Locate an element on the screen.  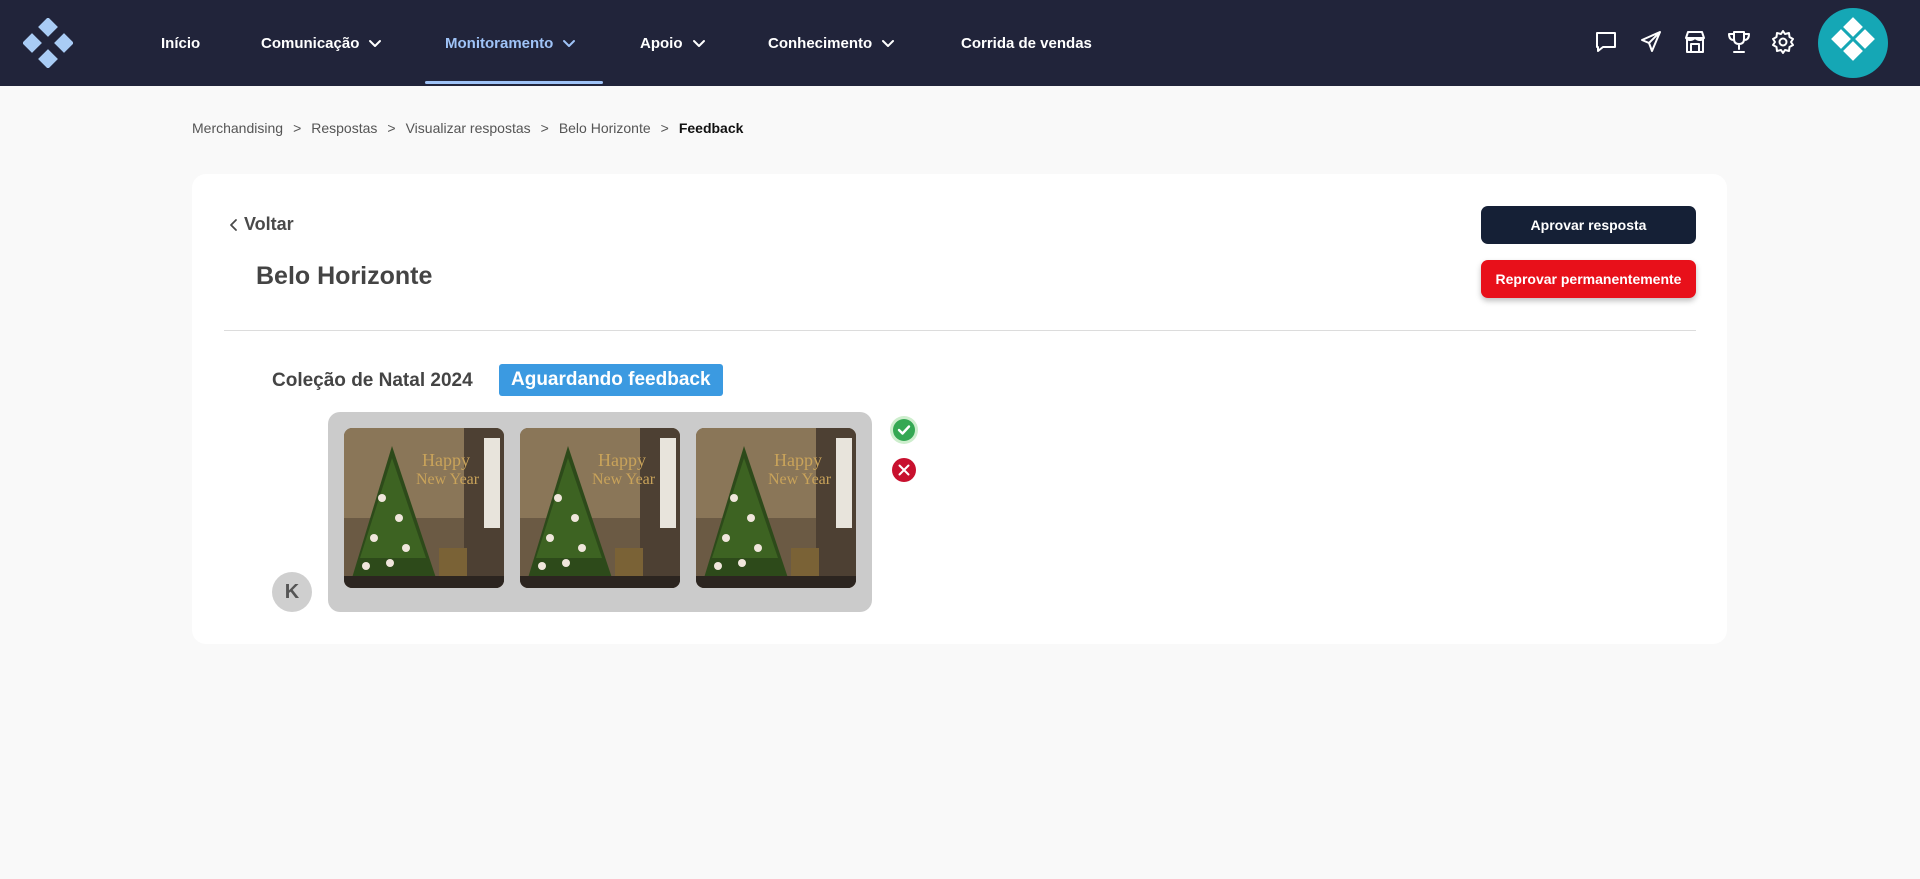
back-button: Voltar is located at coordinates (261, 224).